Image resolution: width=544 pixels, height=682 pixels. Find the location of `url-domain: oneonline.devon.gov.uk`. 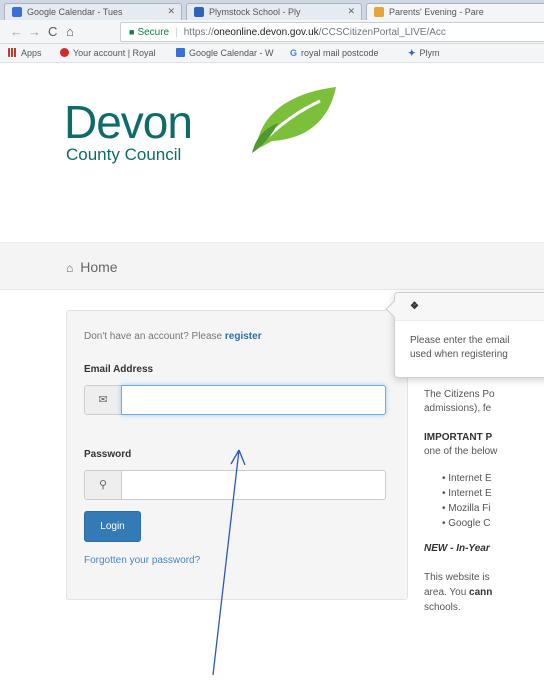

url-domain: oneonline.devon.gov.uk is located at coordinates (266, 32).